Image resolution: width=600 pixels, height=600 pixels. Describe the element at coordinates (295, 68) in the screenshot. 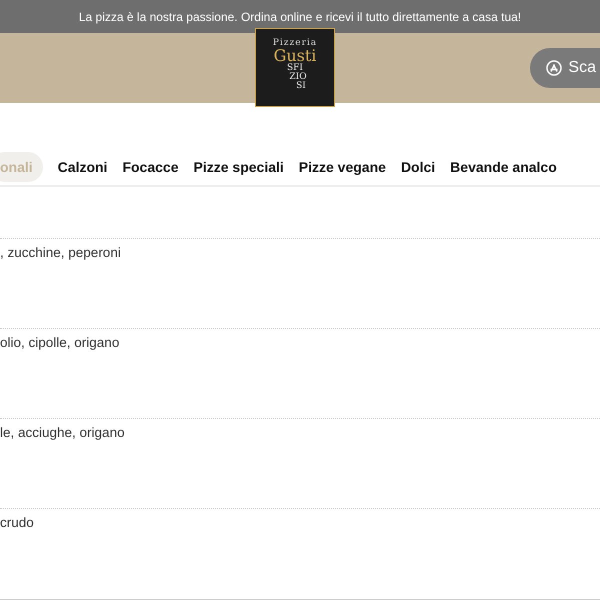

I see `logo-text: SFI` at that location.